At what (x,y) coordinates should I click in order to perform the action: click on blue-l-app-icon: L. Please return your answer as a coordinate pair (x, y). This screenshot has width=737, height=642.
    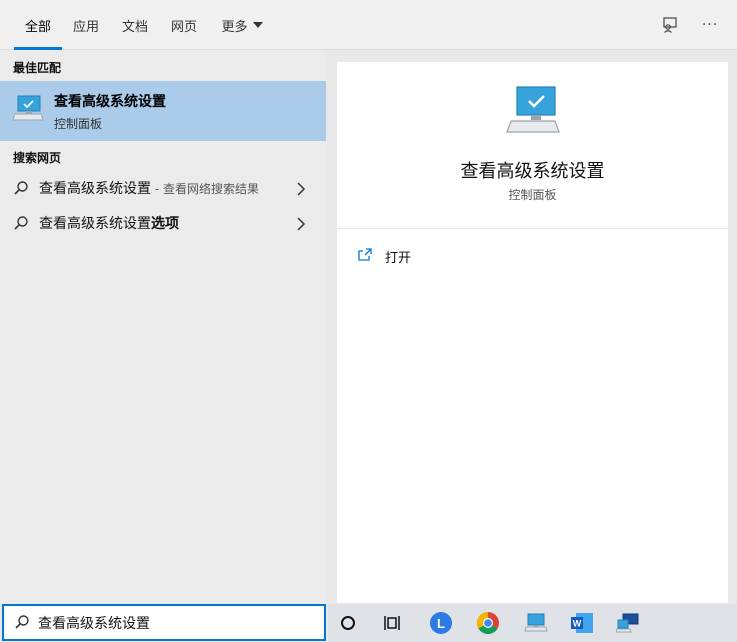
    Looking at the image, I should click on (441, 623).